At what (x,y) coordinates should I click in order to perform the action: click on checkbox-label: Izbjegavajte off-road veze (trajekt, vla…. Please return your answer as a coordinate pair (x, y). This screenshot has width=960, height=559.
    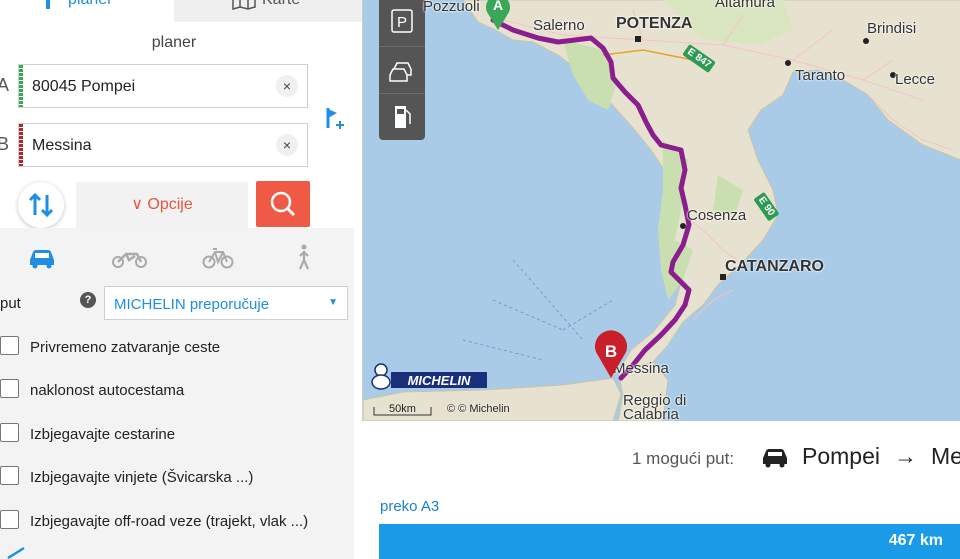
    Looking at the image, I should click on (169, 521).